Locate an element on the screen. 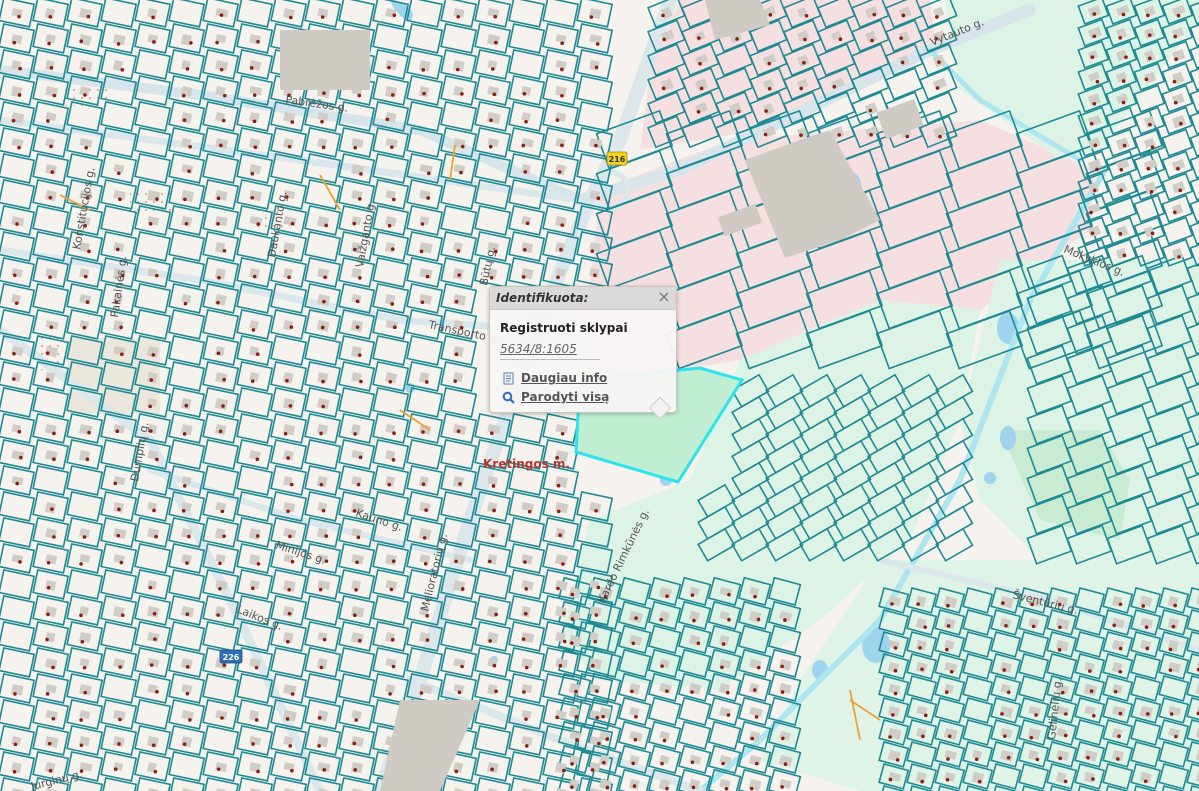 The width and height of the screenshot is (1199, 791). more-info-link: Daugiau info is located at coordinates (554, 378).